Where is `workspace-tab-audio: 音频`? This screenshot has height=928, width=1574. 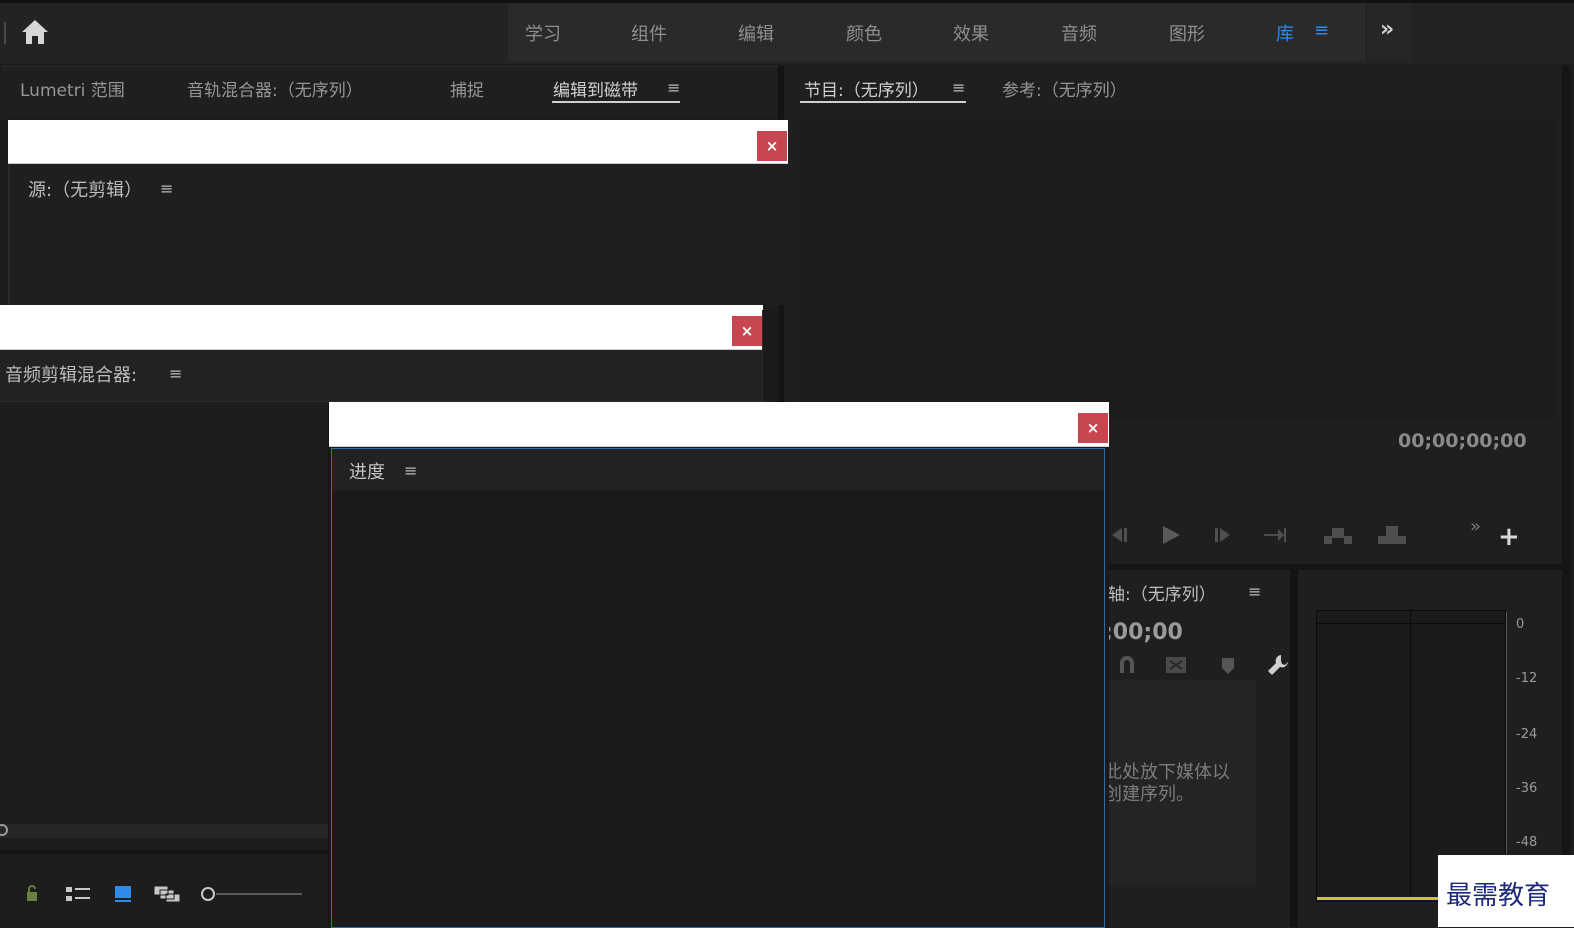 workspace-tab-audio: 音频 is located at coordinates (1079, 33).